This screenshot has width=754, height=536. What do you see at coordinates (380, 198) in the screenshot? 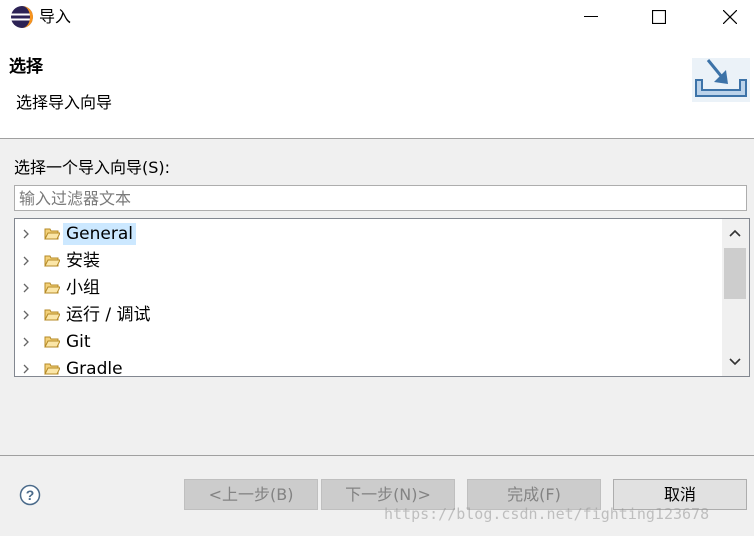
I see `filter-input` at bounding box center [380, 198].